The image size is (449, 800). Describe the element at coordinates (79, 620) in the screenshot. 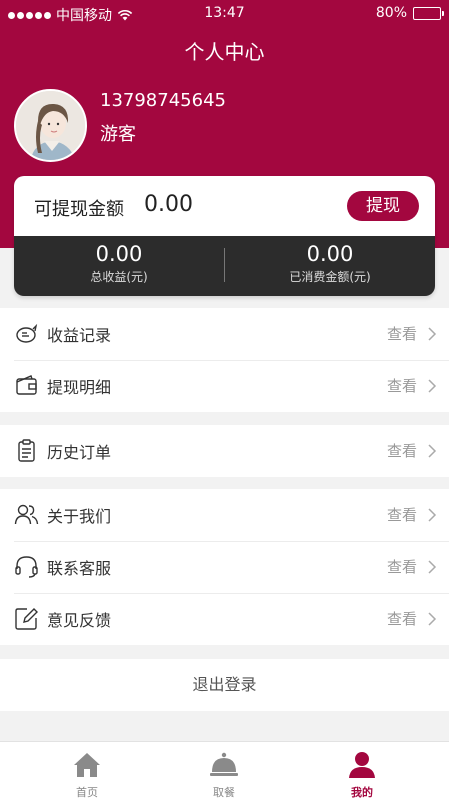

I see `menu-item-label: 意见反馈` at that location.